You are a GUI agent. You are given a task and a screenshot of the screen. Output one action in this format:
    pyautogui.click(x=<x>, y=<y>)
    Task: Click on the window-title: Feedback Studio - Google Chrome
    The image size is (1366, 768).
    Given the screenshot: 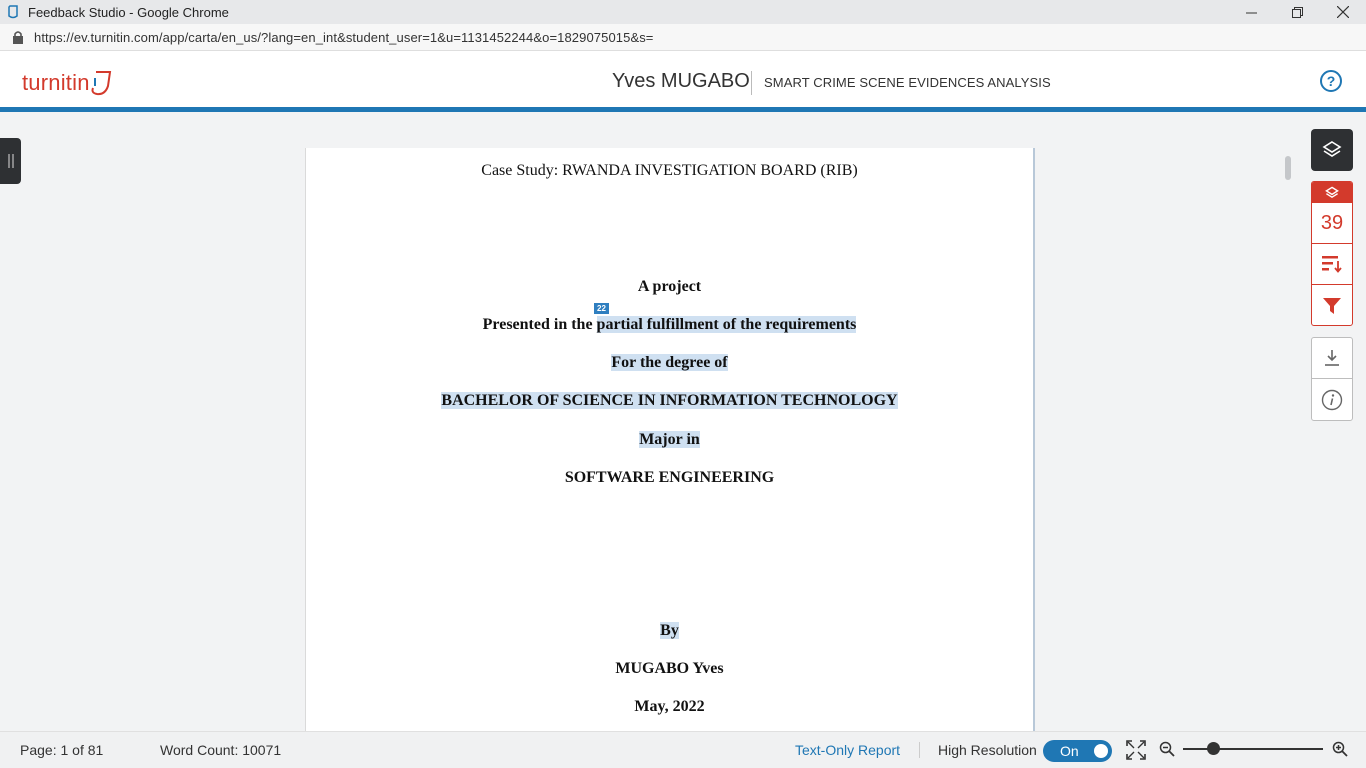 What is the action you would take?
    pyautogui.click(x=128, y=12)
    